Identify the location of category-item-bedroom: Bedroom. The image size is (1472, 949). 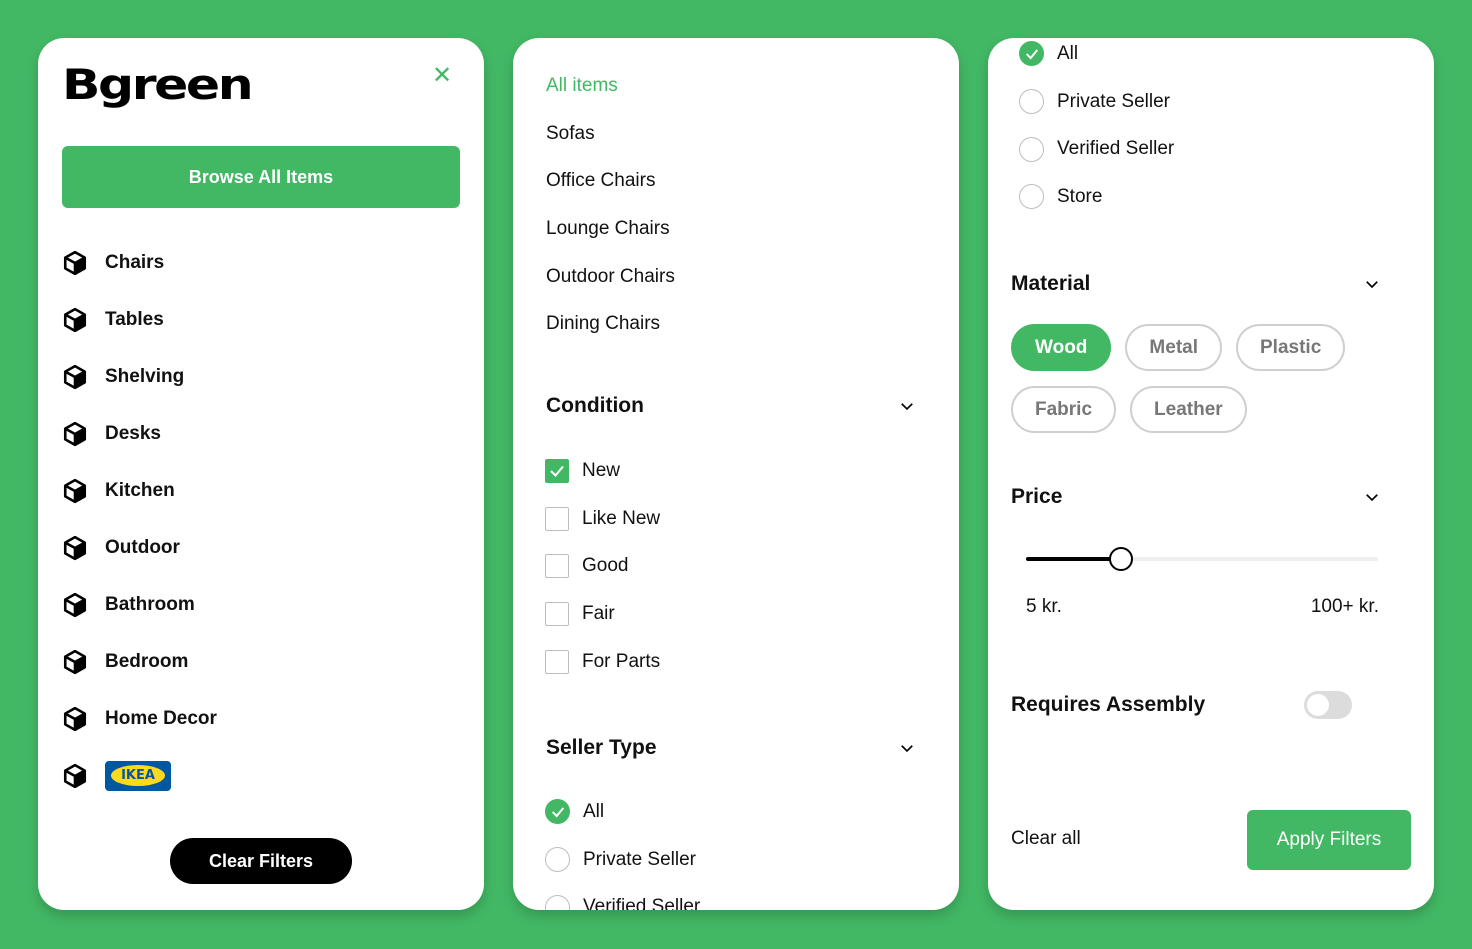
(139, 661).